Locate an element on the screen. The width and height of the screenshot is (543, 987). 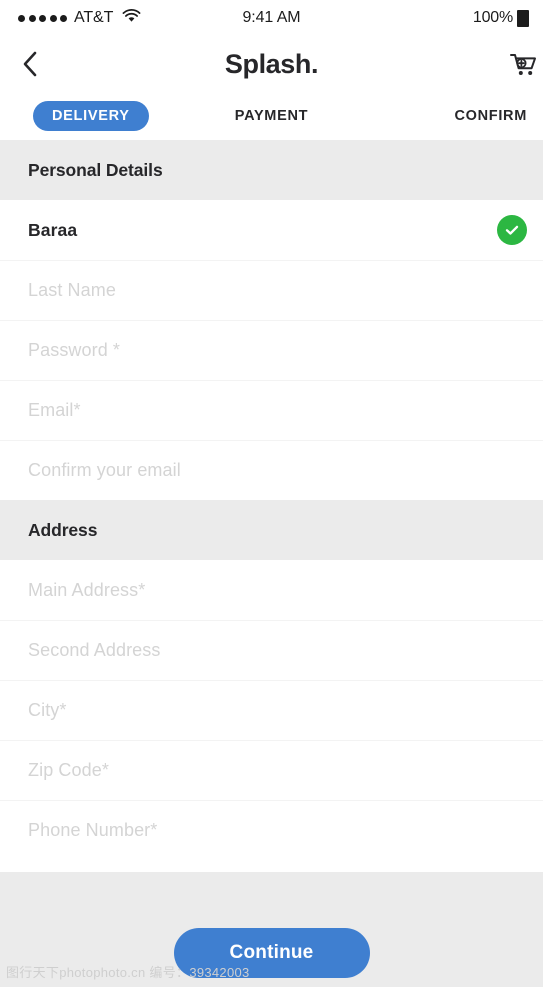
section-header-address: Address is located at coordinates (271, 530).